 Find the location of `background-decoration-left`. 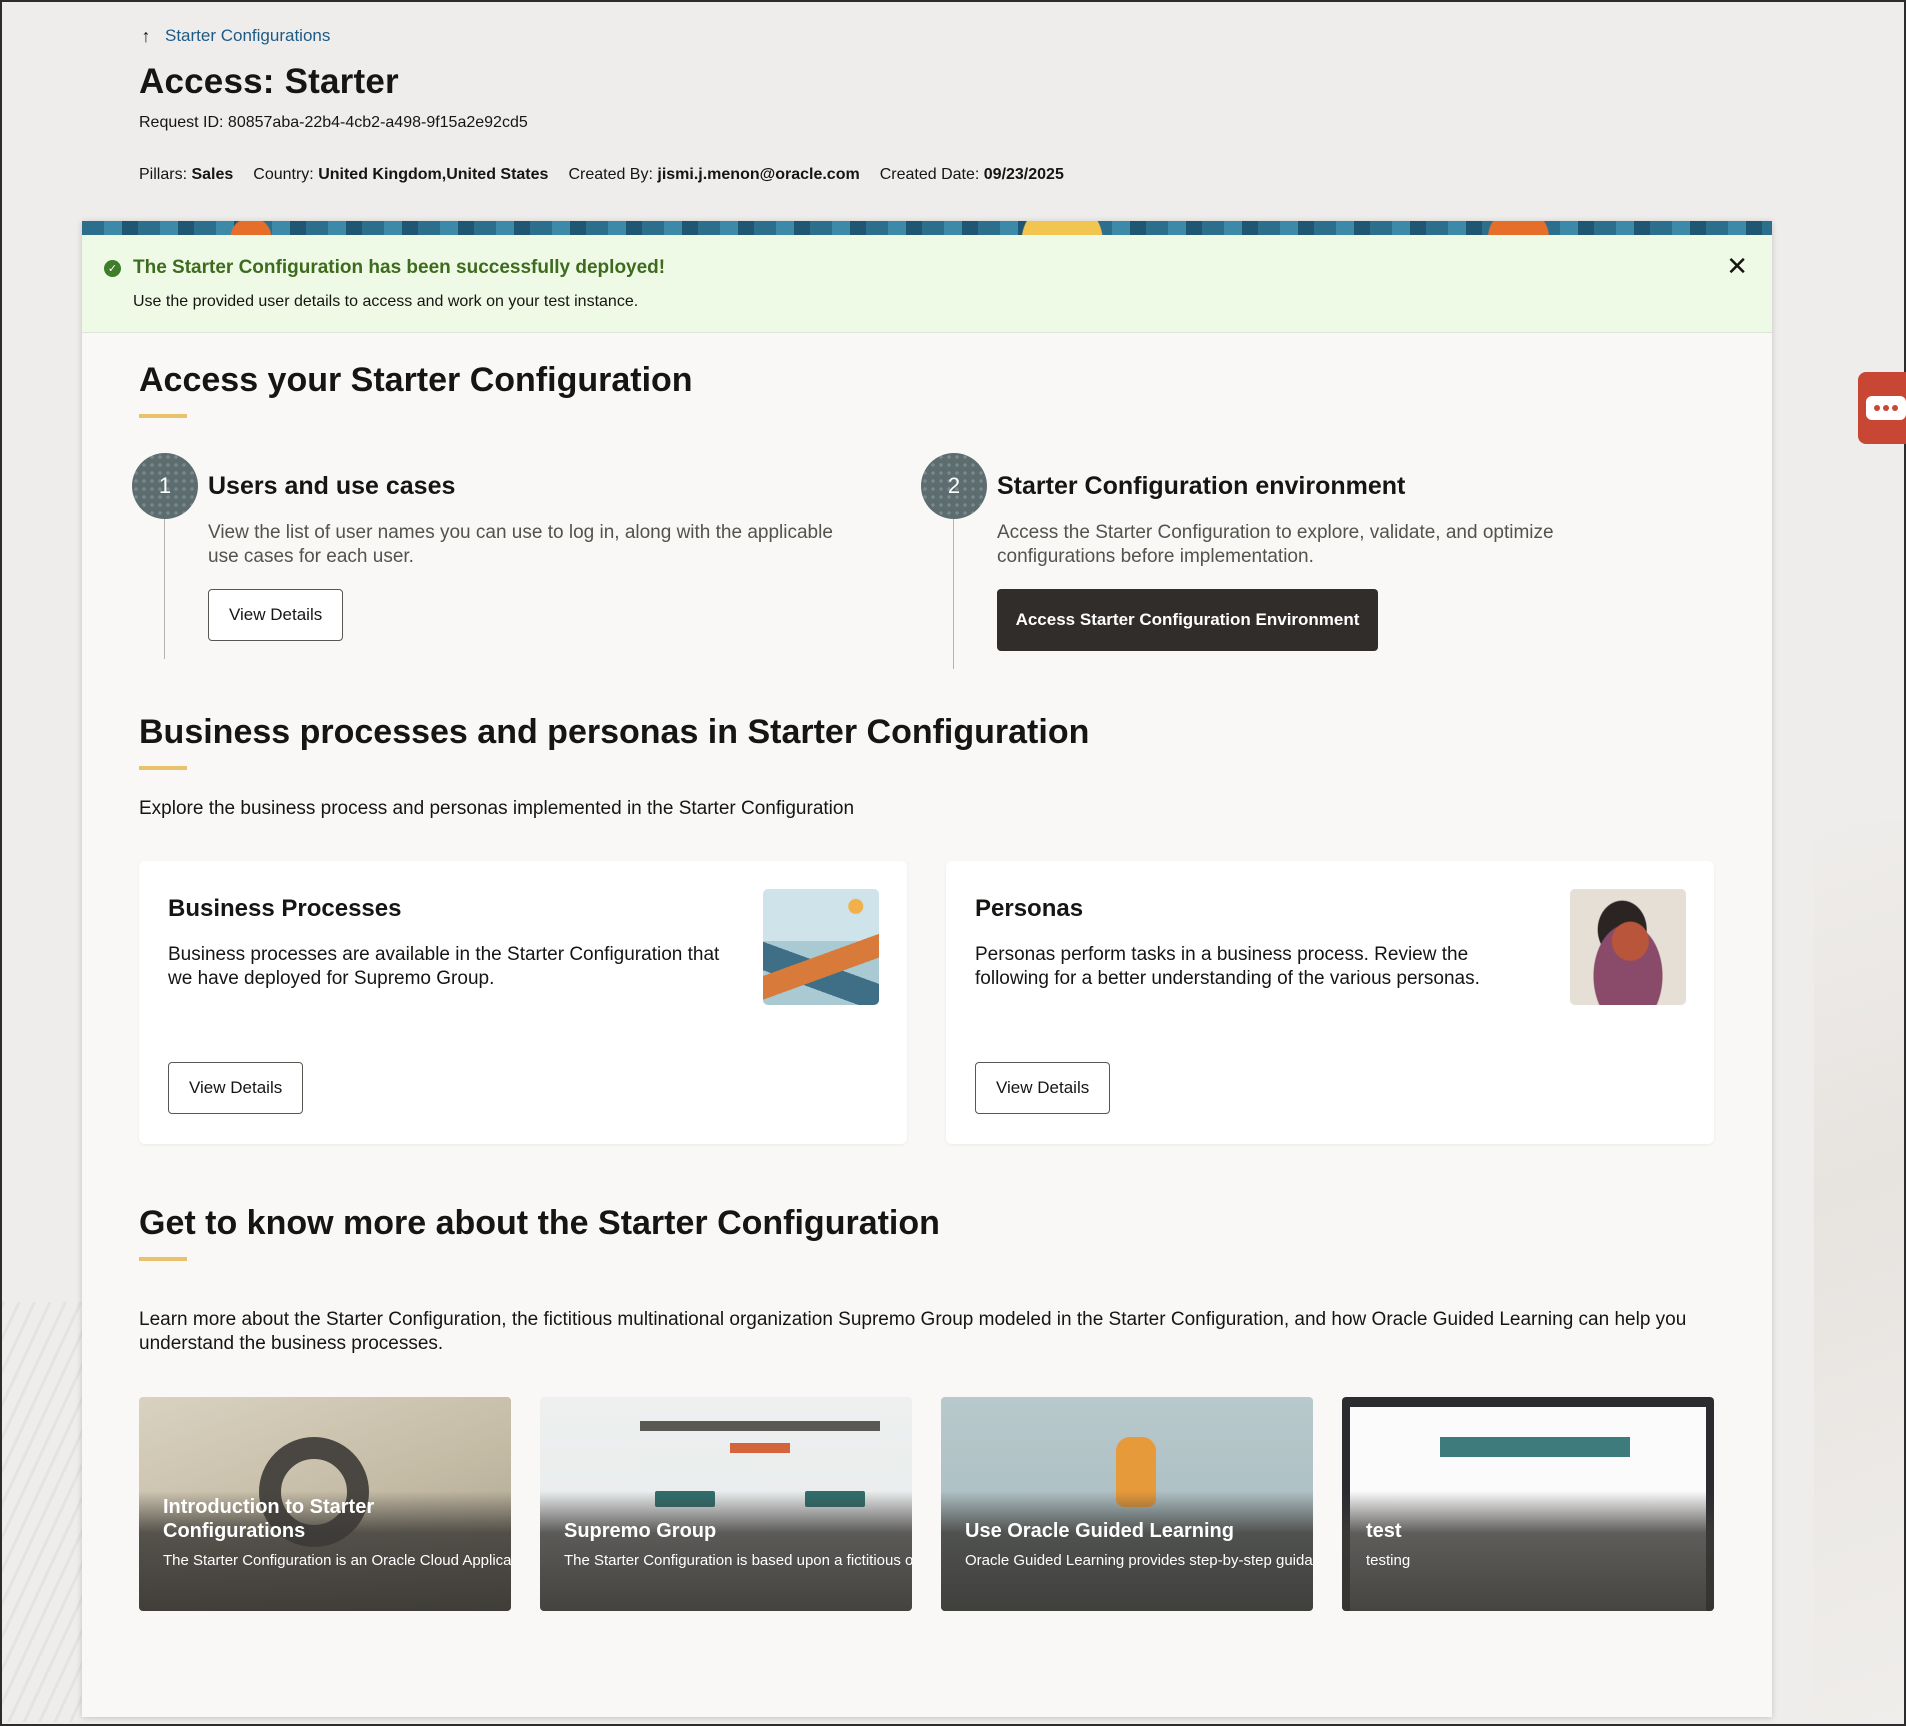

background-decoration-left is located at coordinates (42, 1512).